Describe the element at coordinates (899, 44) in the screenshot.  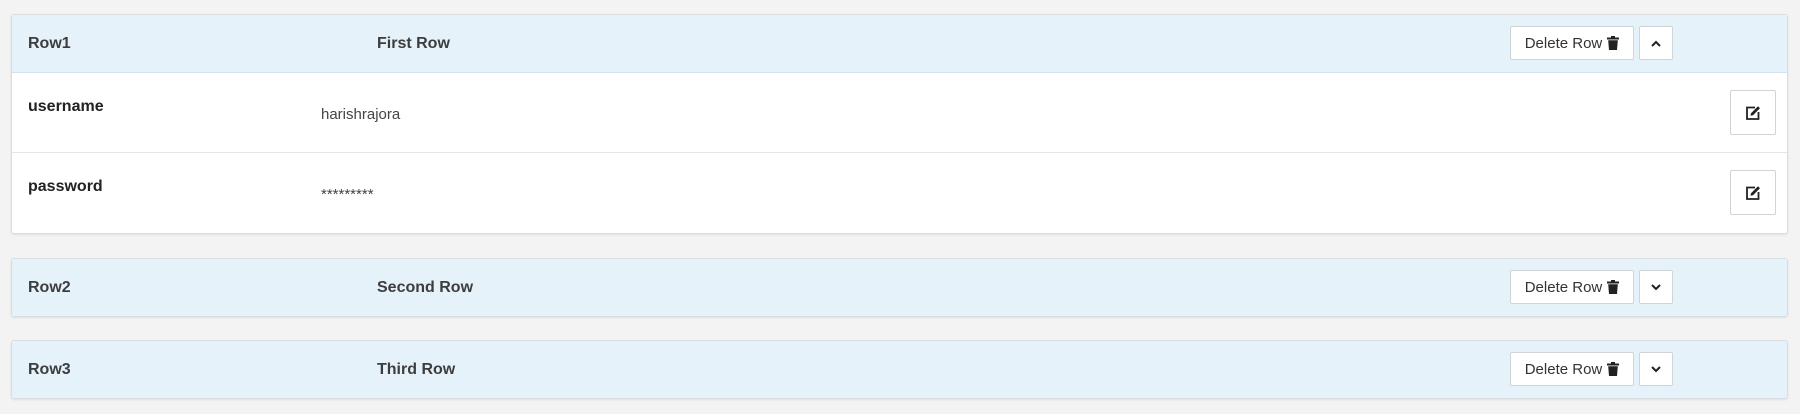
I see `row-header-1: Row1 First Row Delete Row` at that location.